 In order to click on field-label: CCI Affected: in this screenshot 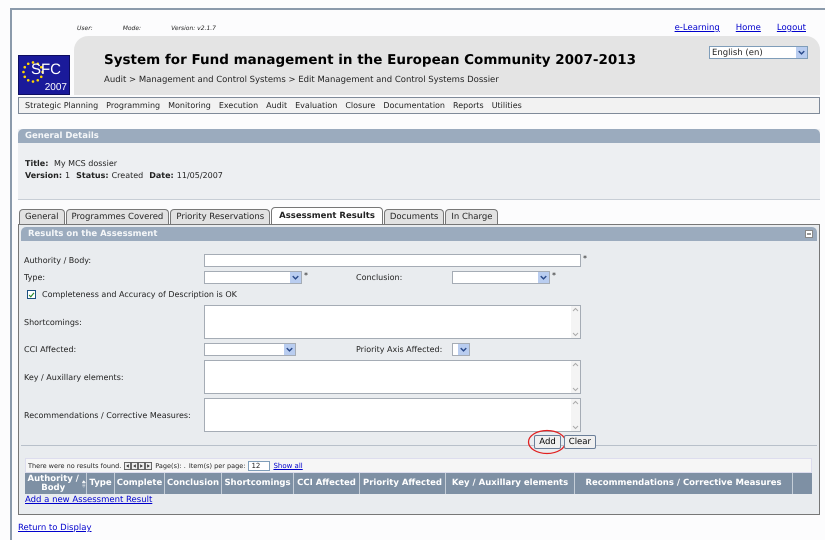, I will do `click(51, 349)`.